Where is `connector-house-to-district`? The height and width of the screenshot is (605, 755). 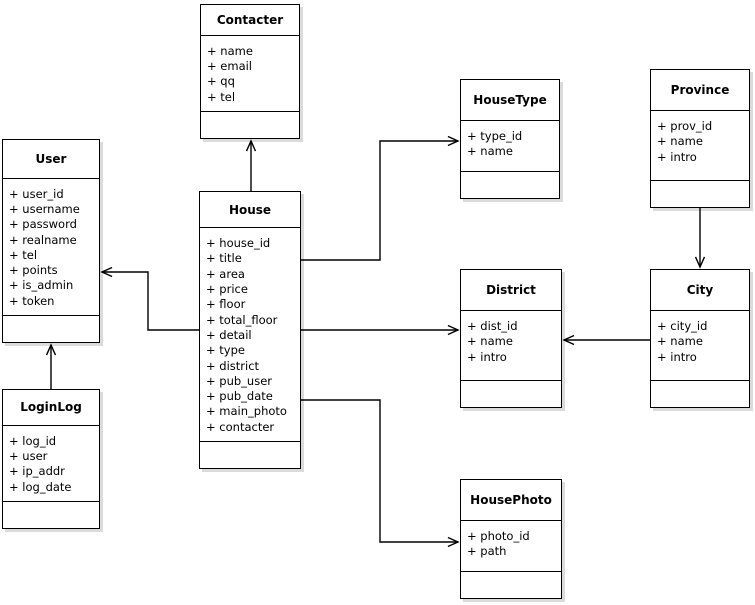 connector-house-to-district is located at coordinates (380, 330).